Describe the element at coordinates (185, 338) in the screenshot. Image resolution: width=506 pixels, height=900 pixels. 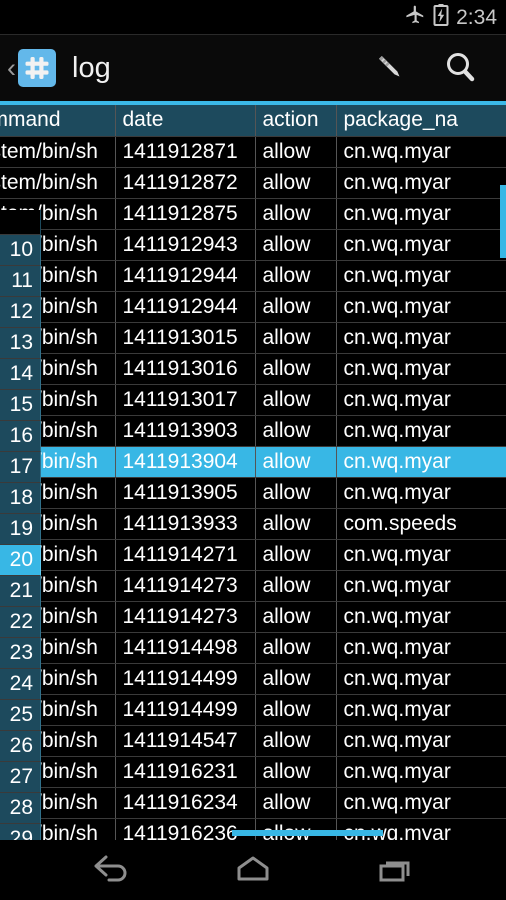
I see `cell-date: 1411913015` at that location.